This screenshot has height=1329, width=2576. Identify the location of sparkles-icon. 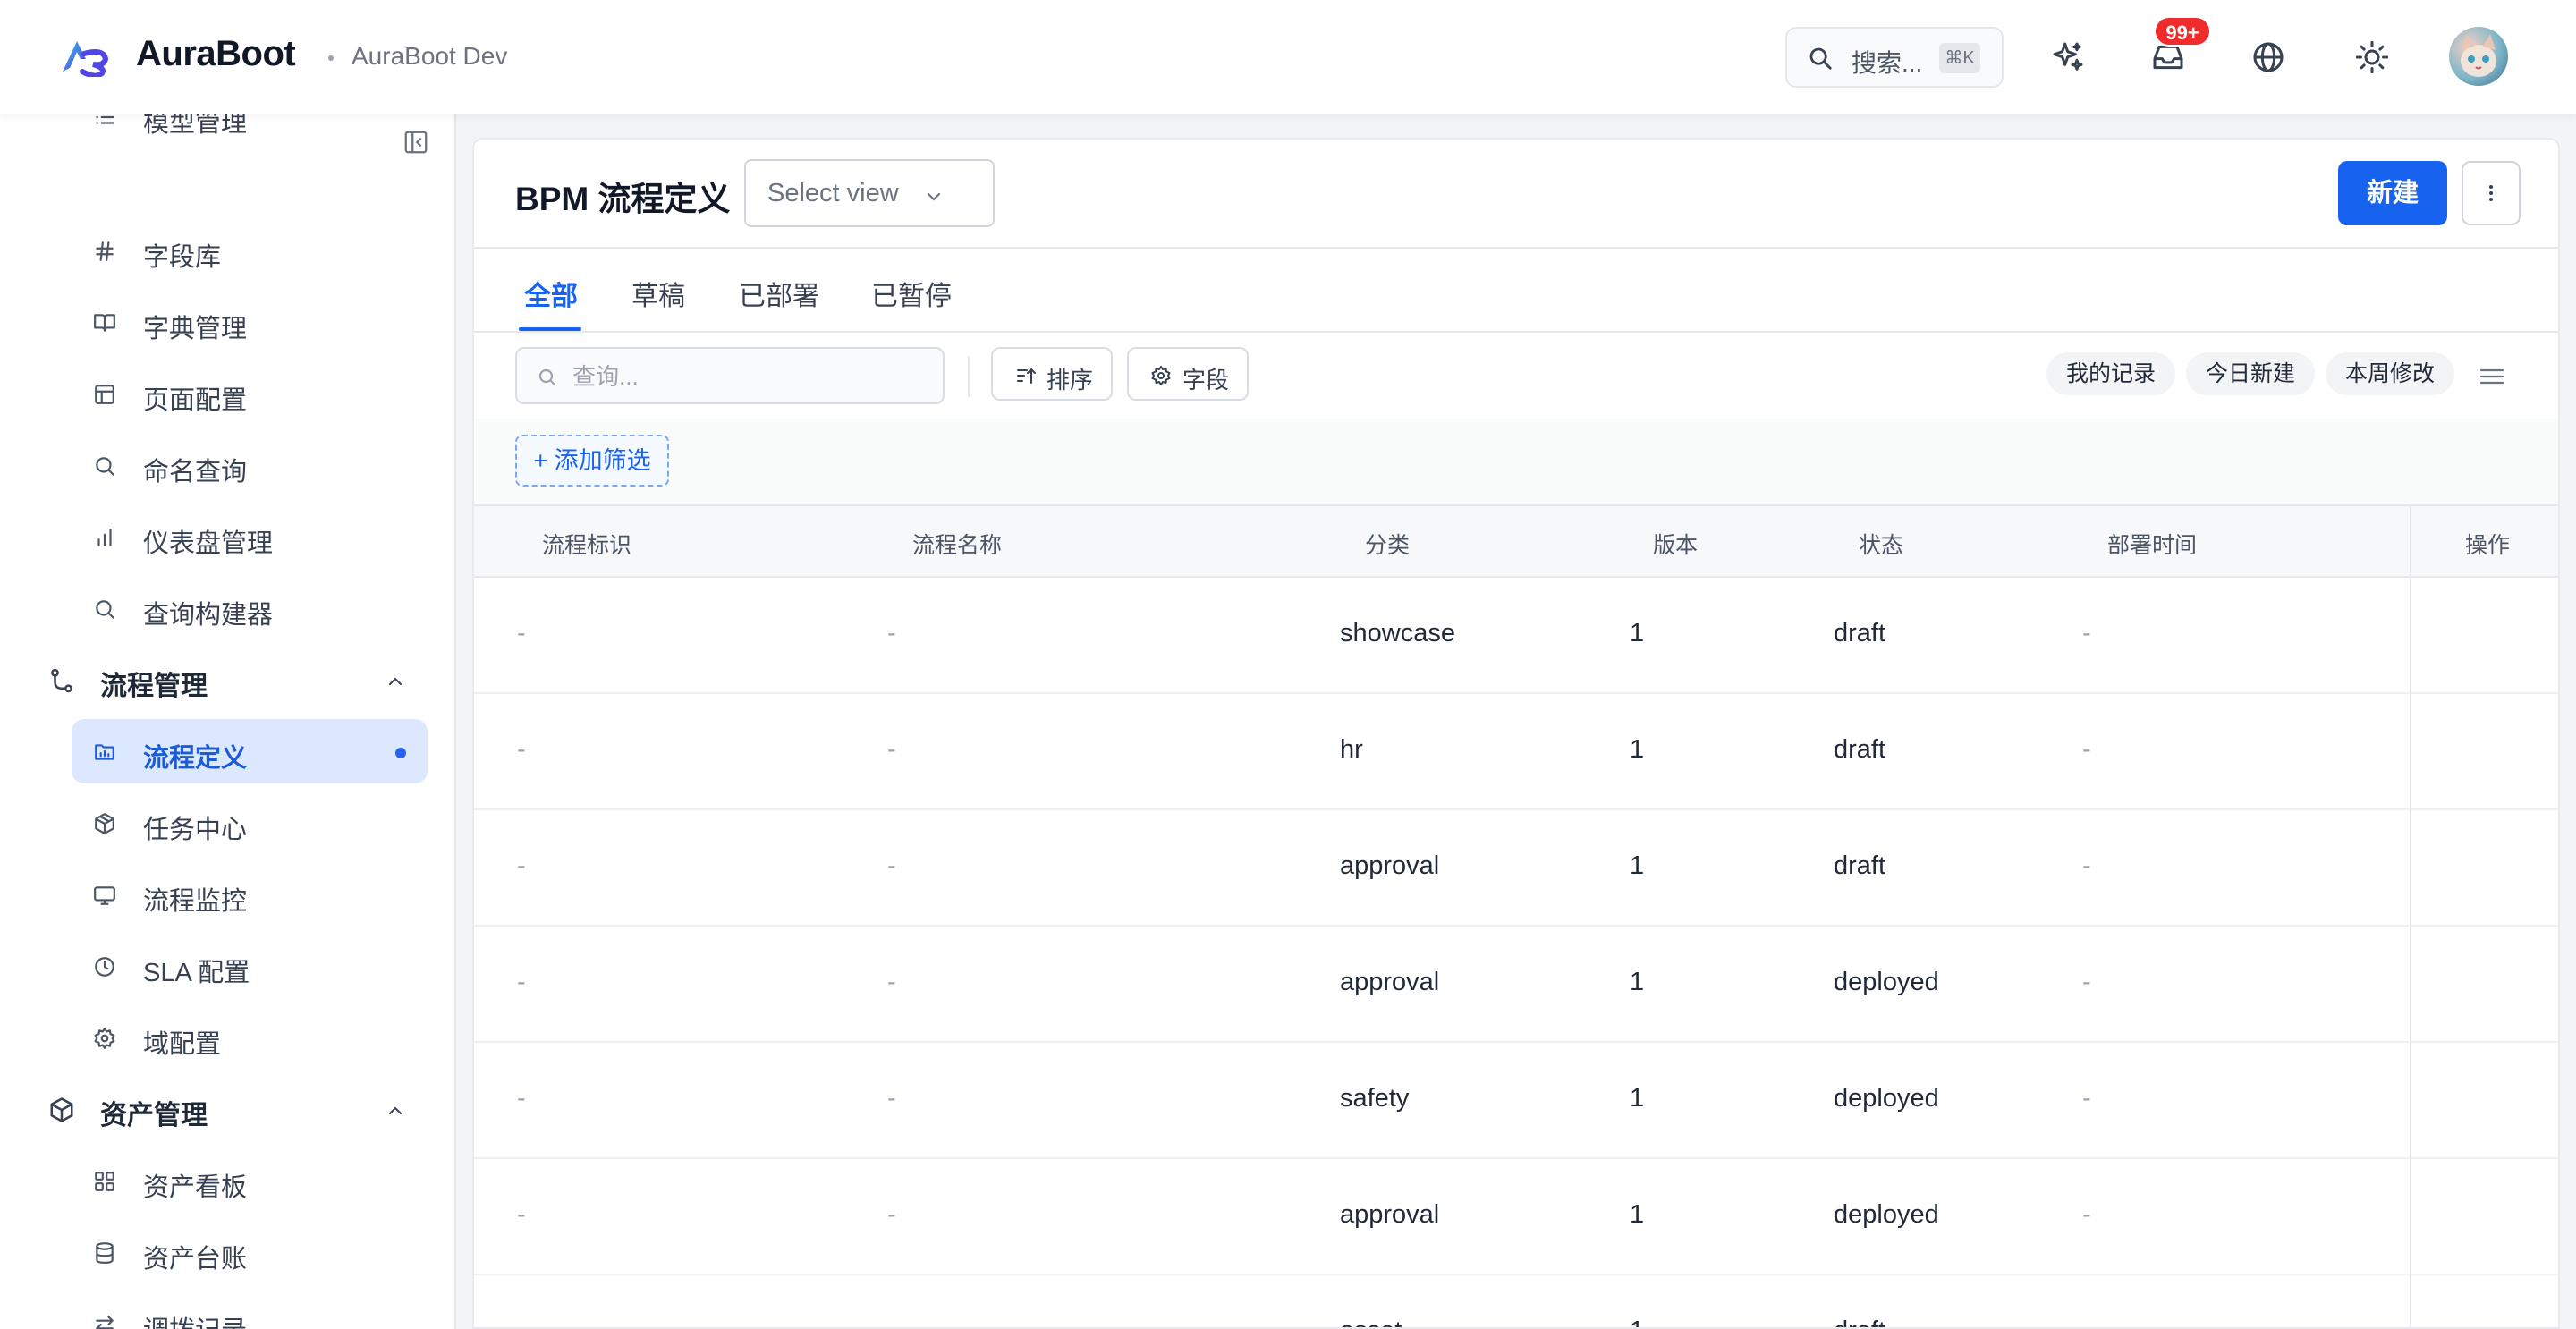
(2068, 57).